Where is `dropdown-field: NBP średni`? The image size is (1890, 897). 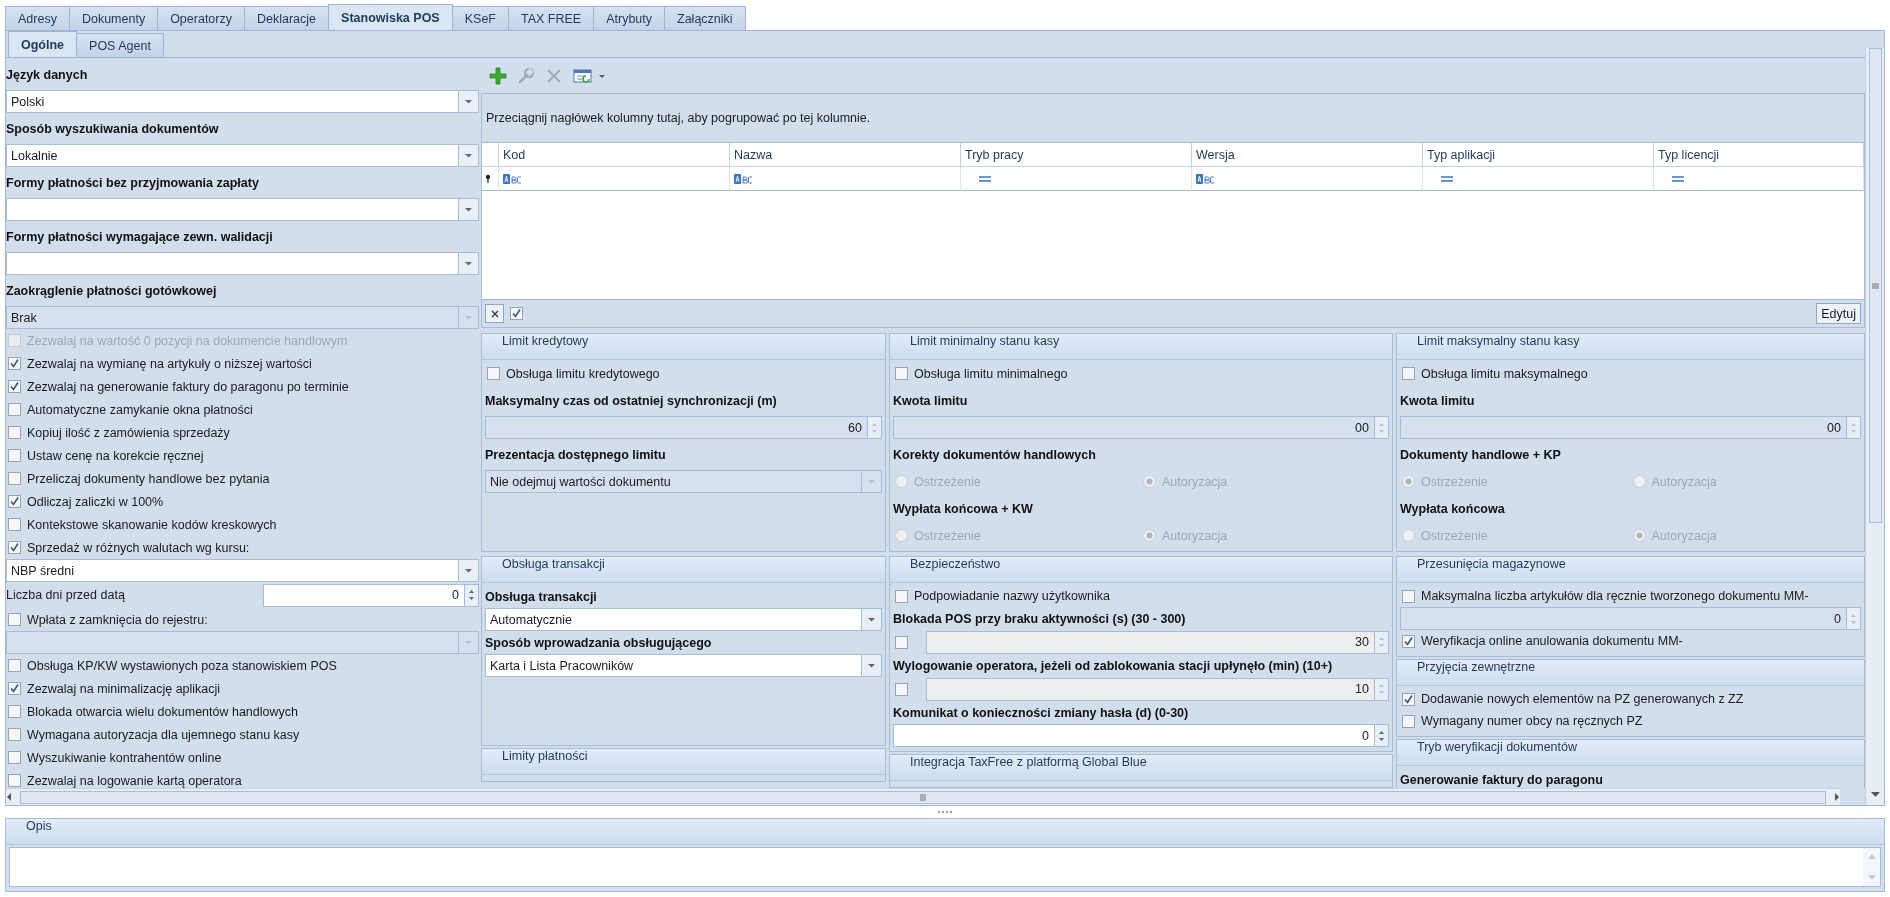 dropdown-field: NBP średni is located at coordinates (242, 570).